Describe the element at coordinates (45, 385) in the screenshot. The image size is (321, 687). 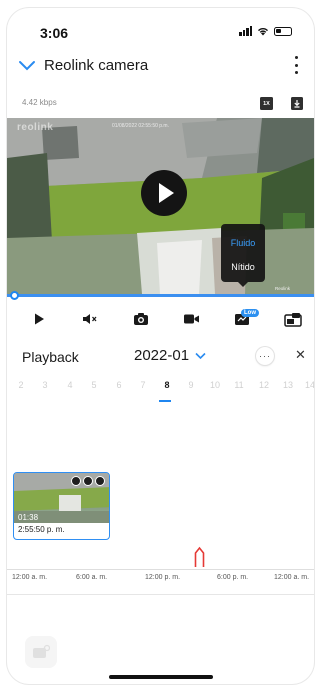
I see `day-item: 3` at that location.